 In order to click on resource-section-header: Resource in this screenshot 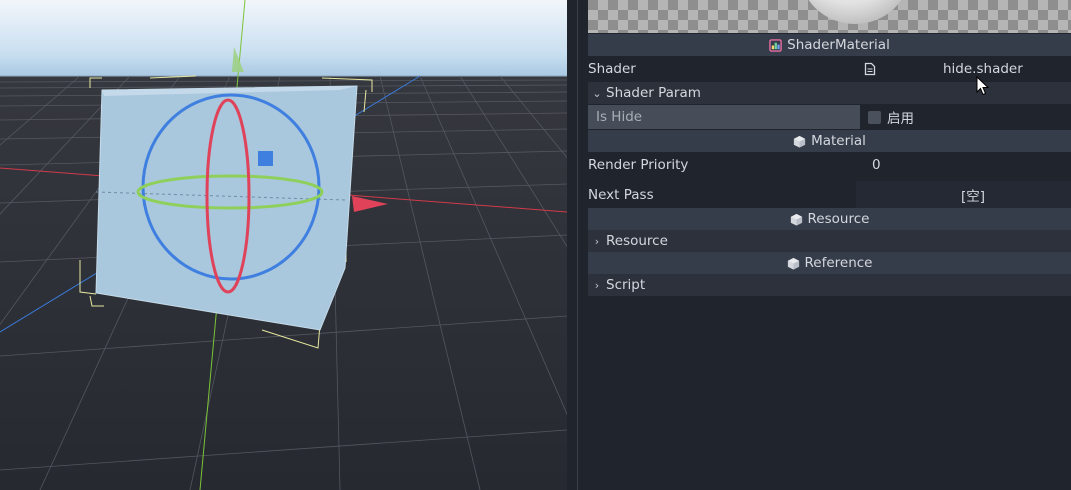, I will do `click(829, 219)`.